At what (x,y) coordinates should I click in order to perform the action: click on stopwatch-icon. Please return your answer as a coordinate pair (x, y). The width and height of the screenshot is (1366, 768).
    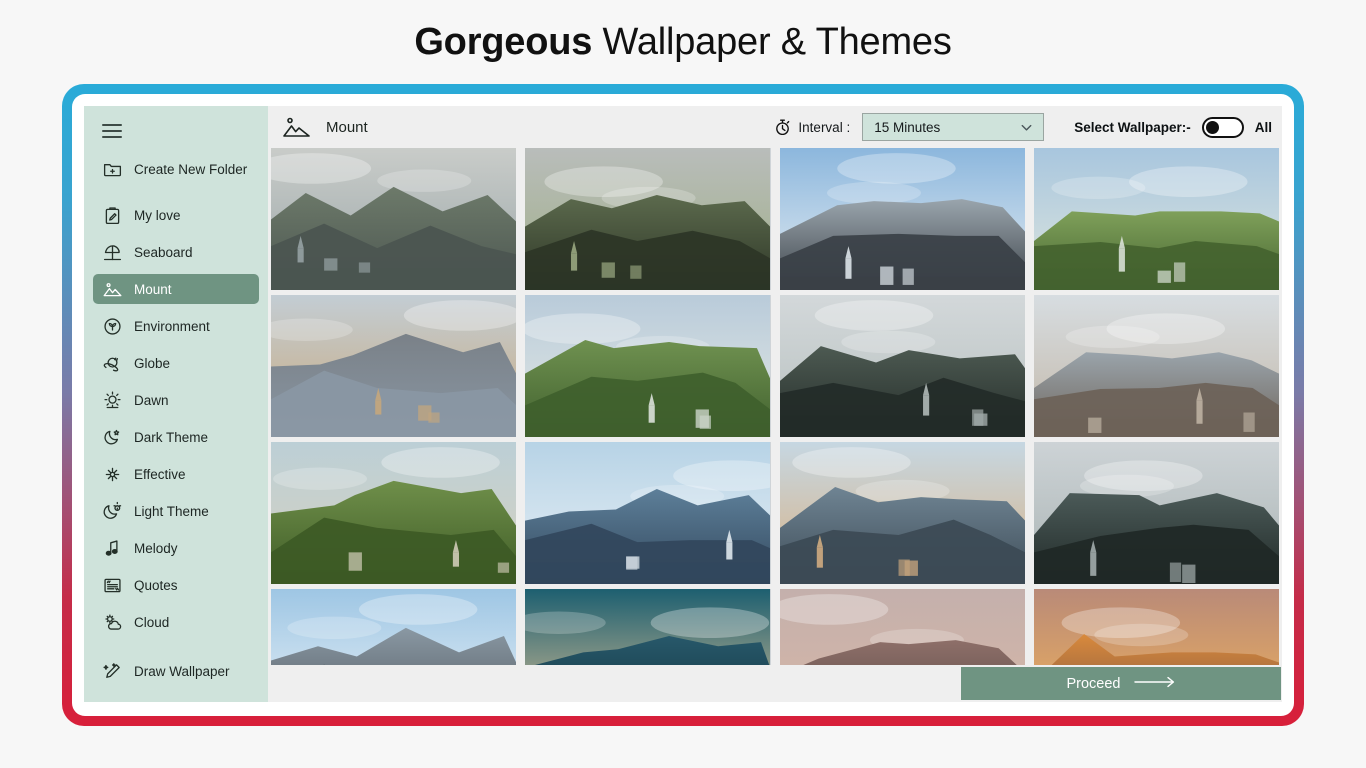
    Looking at the image, I should click on (782, 127).